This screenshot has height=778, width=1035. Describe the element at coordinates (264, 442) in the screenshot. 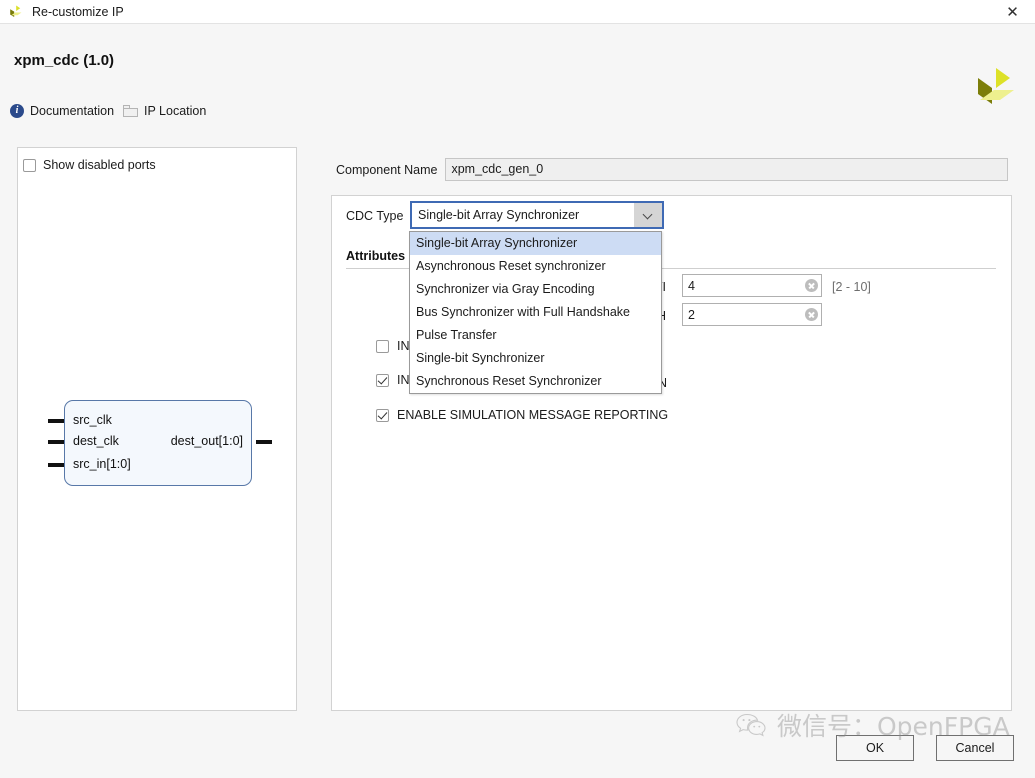

I see `pin-dest-out` at that location.